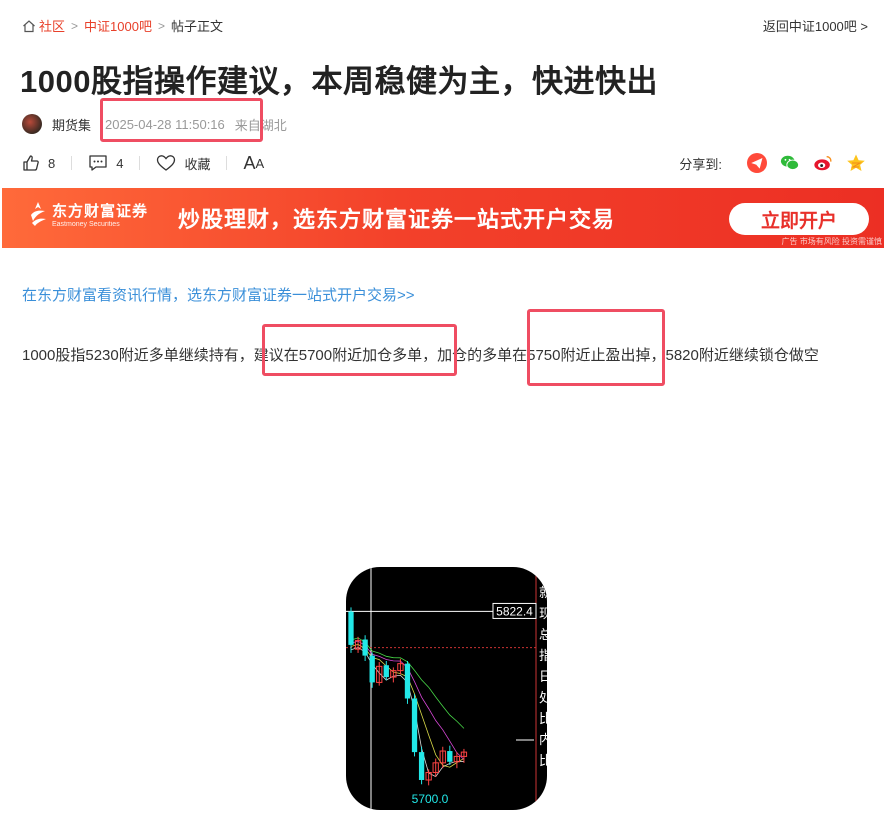 The width and height of the screenshot is (884, 830). What do you see at coordinates (165, 124) in the screenshot?
I see `post-time: 2025-04-28 11:50:16` at bounding box center [165, 124].